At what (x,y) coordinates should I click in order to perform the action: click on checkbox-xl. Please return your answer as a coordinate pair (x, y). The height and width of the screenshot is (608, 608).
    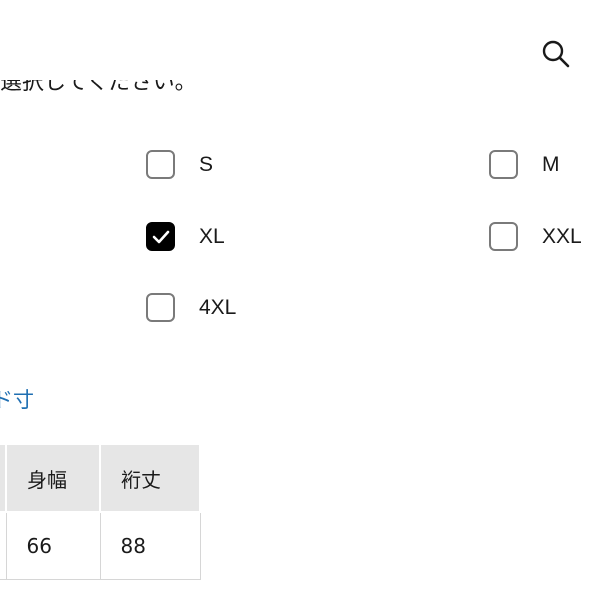
    Looking at the image, I should click on (160, 236).